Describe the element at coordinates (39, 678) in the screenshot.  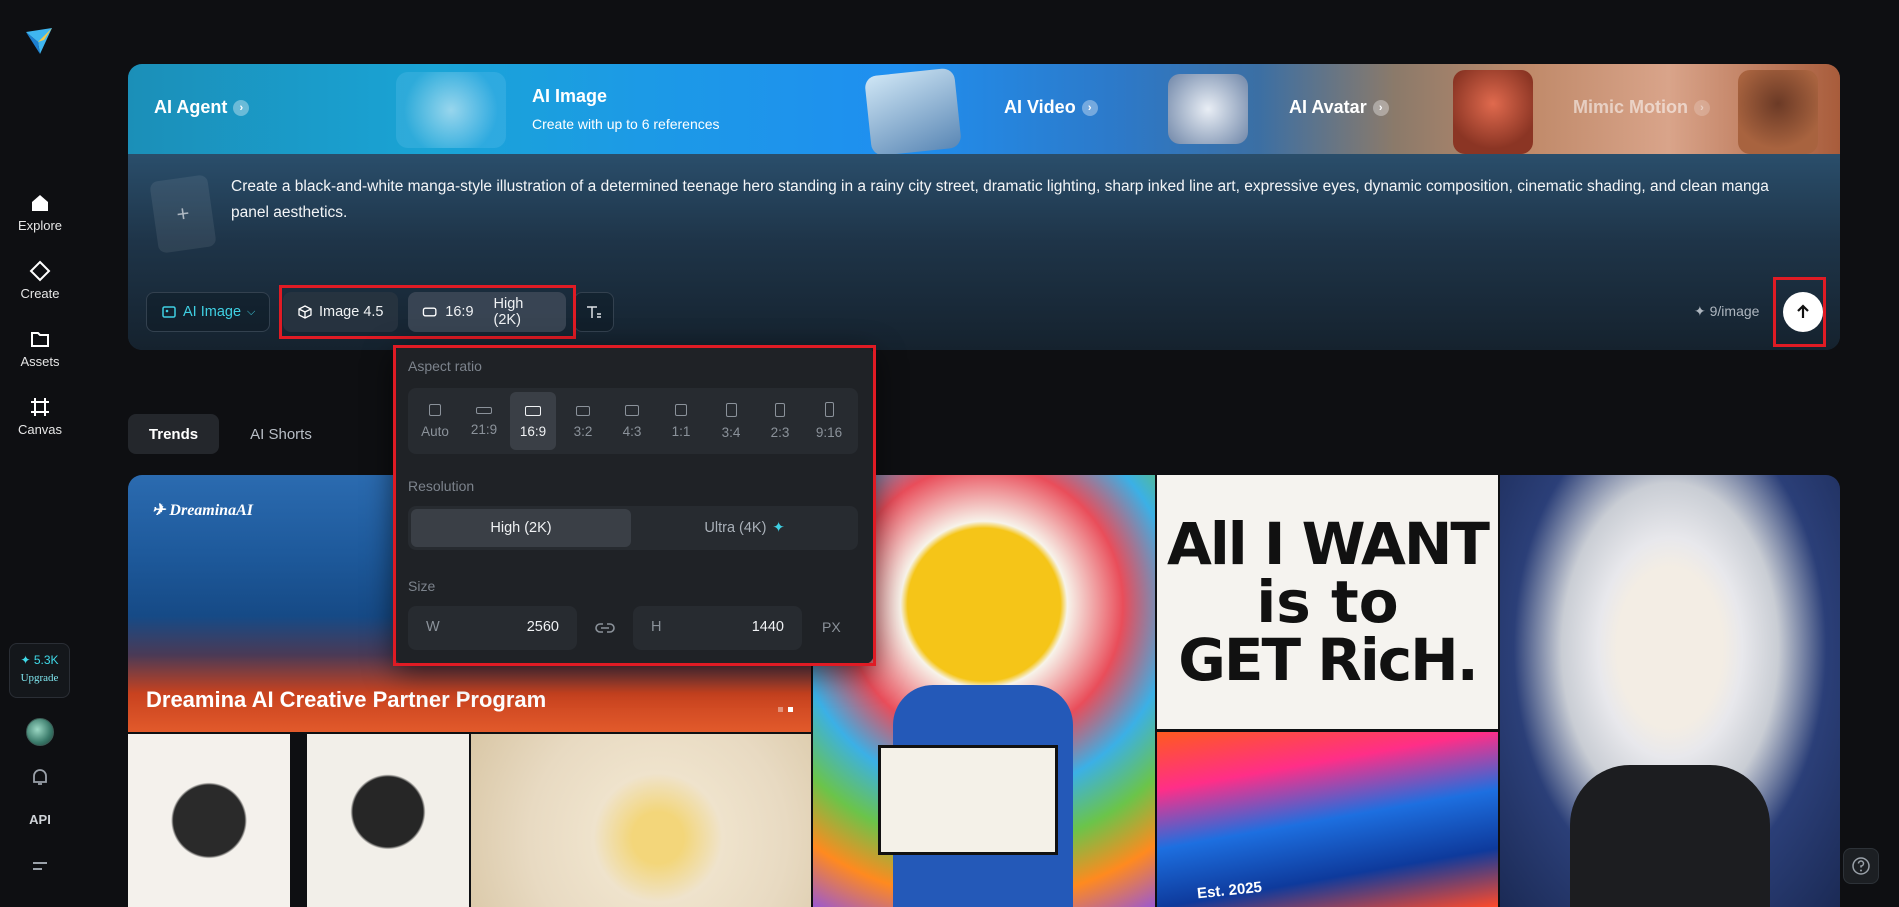
I see `upgrade-label: Upgrade` at that location.